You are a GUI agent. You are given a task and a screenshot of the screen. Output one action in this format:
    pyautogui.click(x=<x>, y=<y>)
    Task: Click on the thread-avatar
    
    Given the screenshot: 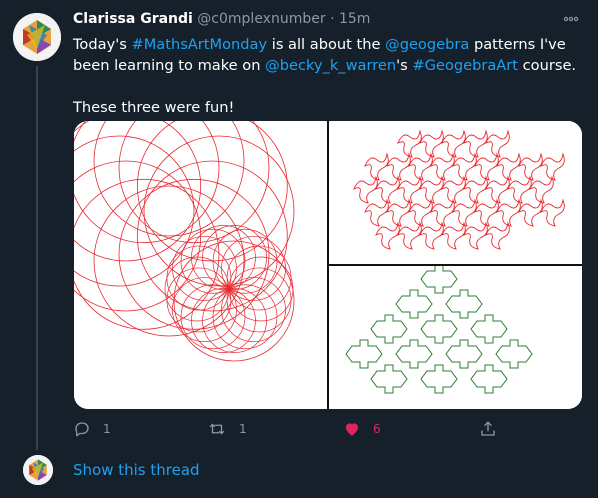 What is the action you would take?
    pyautogui.click(x=38, y=470)
    